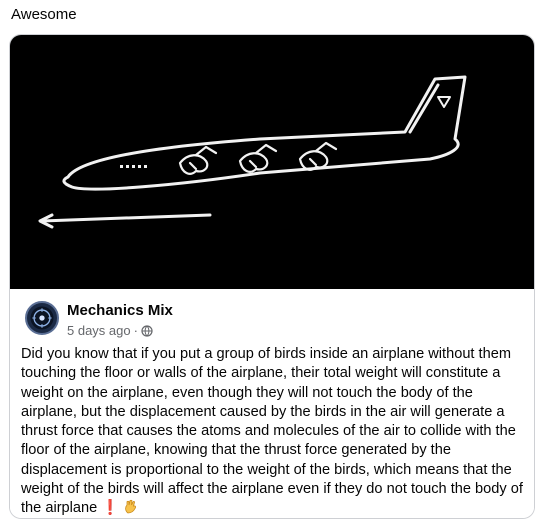  Describe the element at coordinates (99, 331) in the screenshot. I see `post-timestamp: 5 days ago` at that location.